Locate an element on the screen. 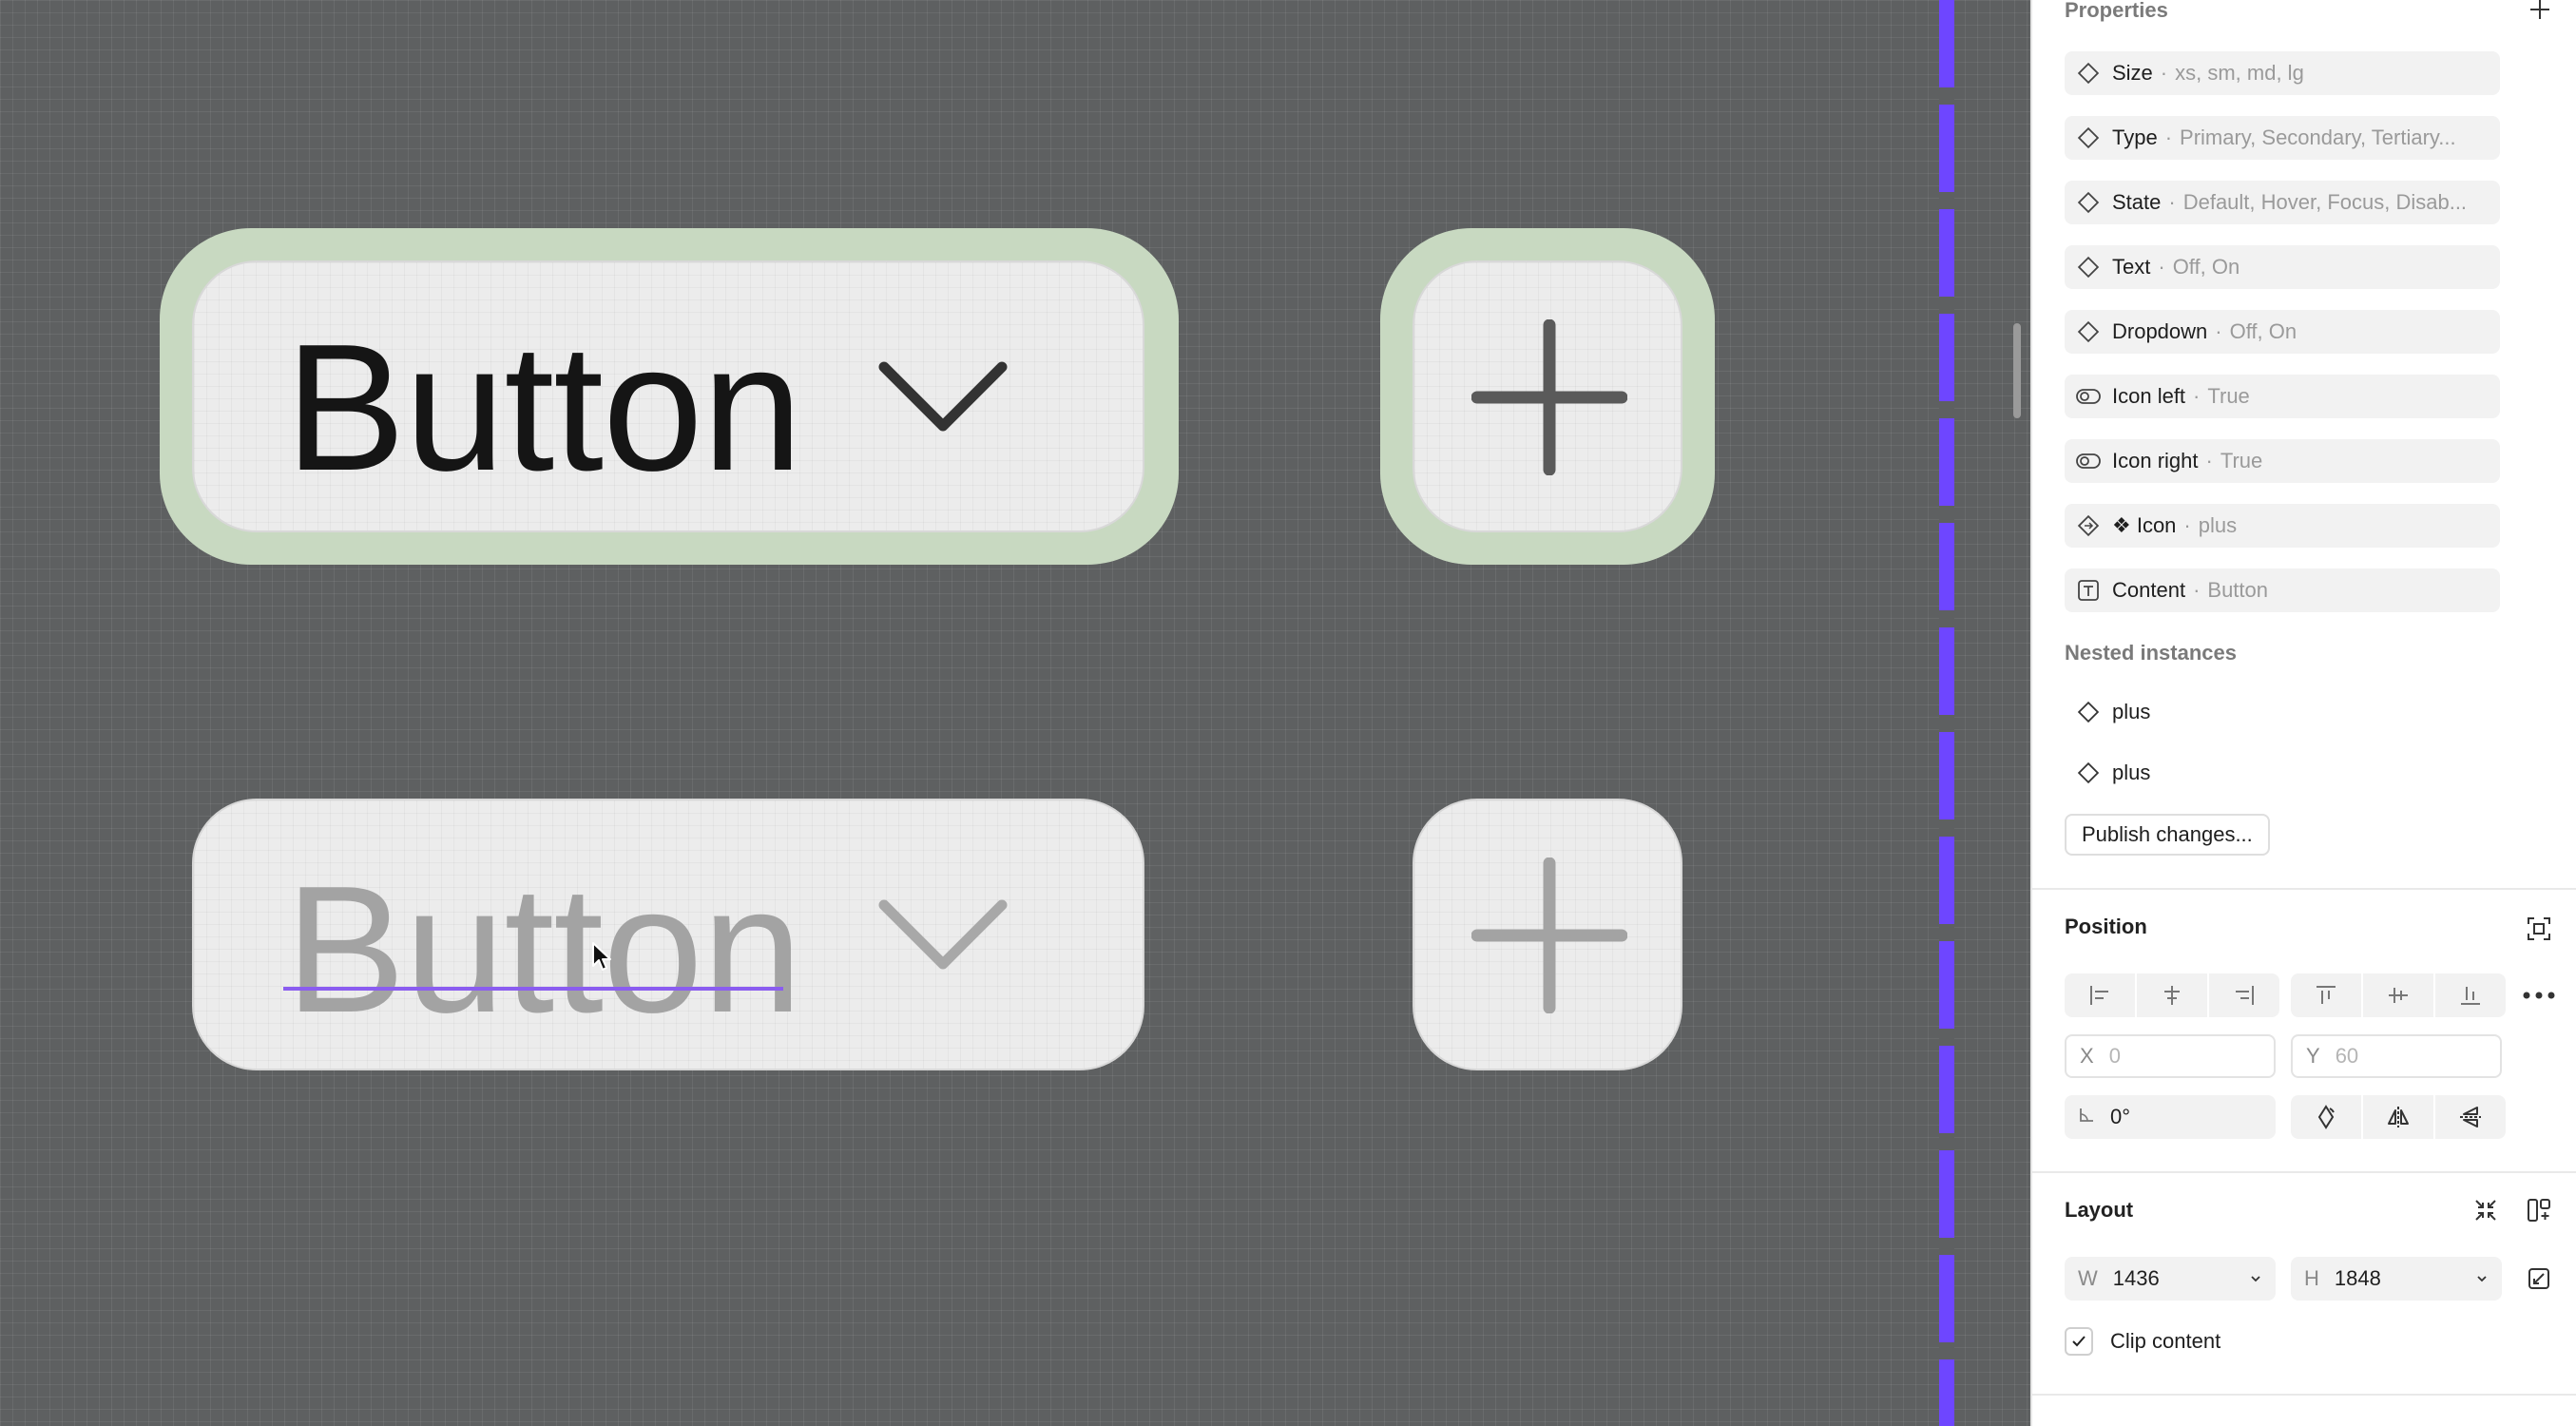 The image size is (2576, 1426). rotate-button is located at coordinates (2326, 1117).